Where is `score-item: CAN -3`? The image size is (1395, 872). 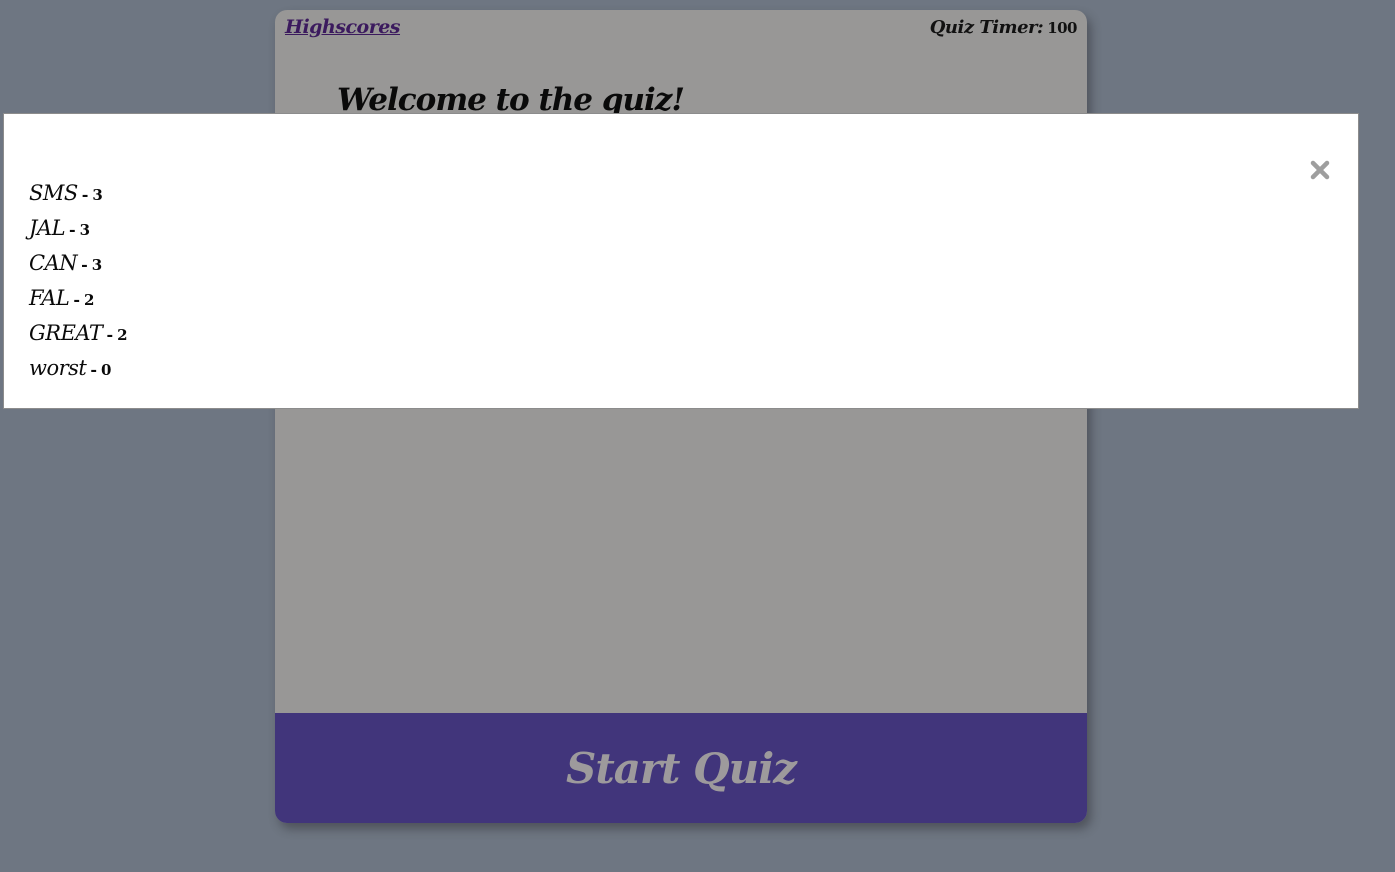 score-item: CAN -3 is located at coordinates (78, 263).